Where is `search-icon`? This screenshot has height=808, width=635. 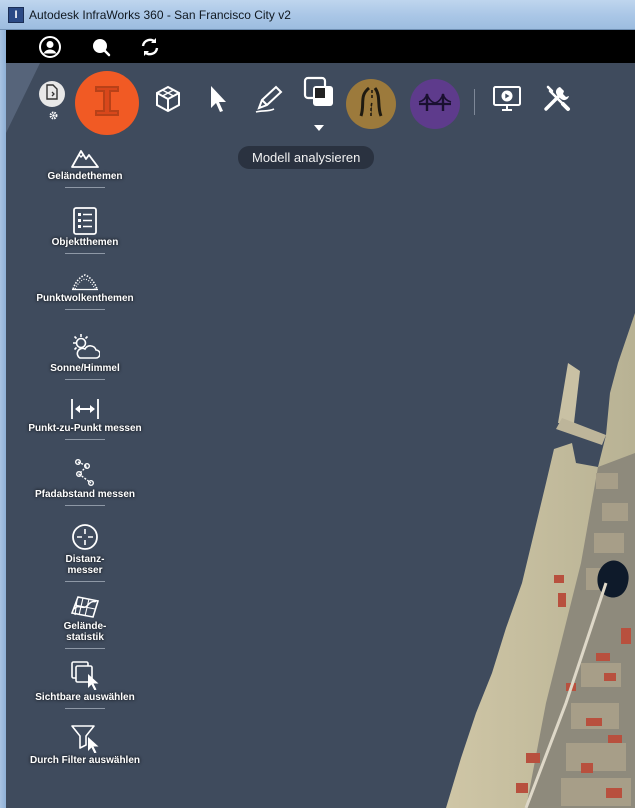 search-icon is located at coordinates (101, 47).